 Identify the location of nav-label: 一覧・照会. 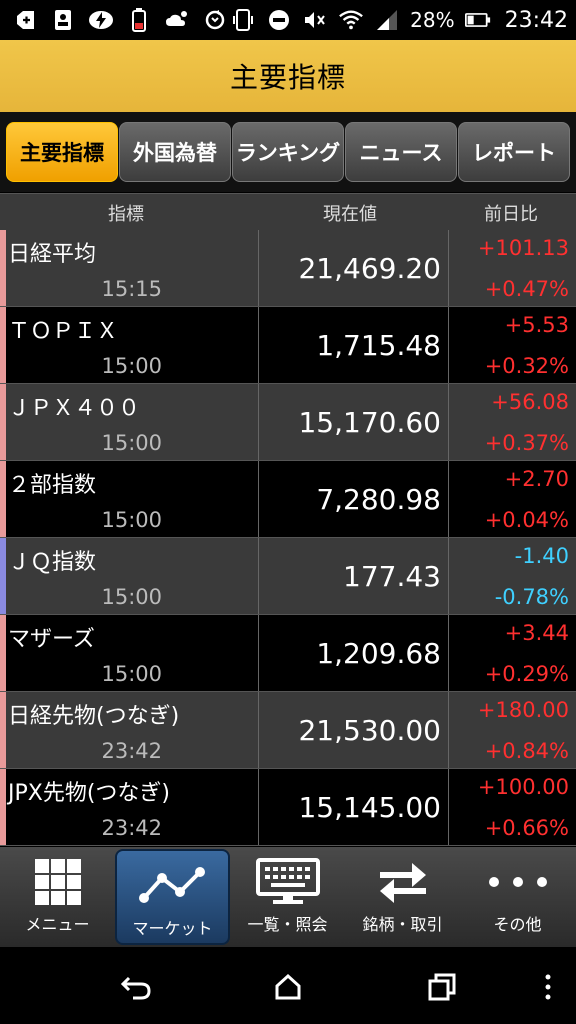
(287, 924).